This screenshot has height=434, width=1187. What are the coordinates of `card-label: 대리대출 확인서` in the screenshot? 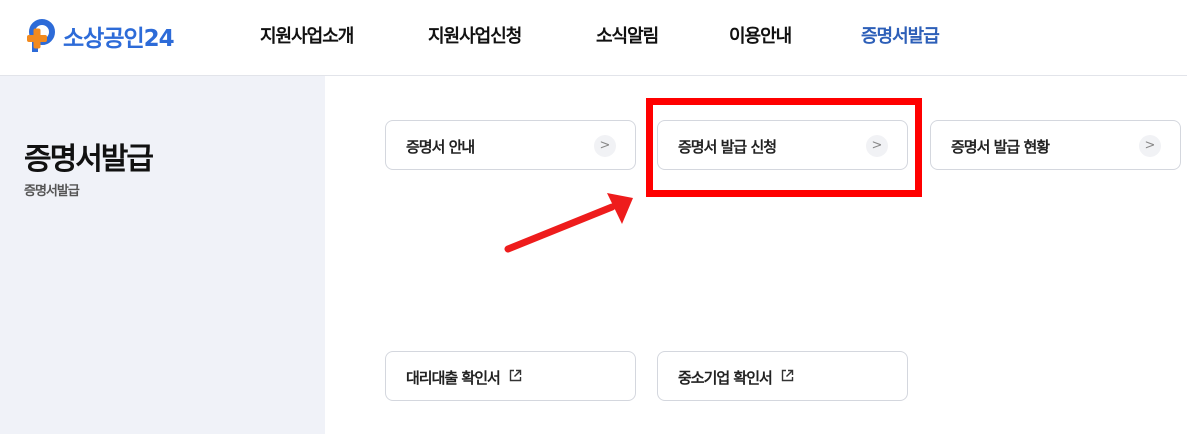 It's located at (464, 377).